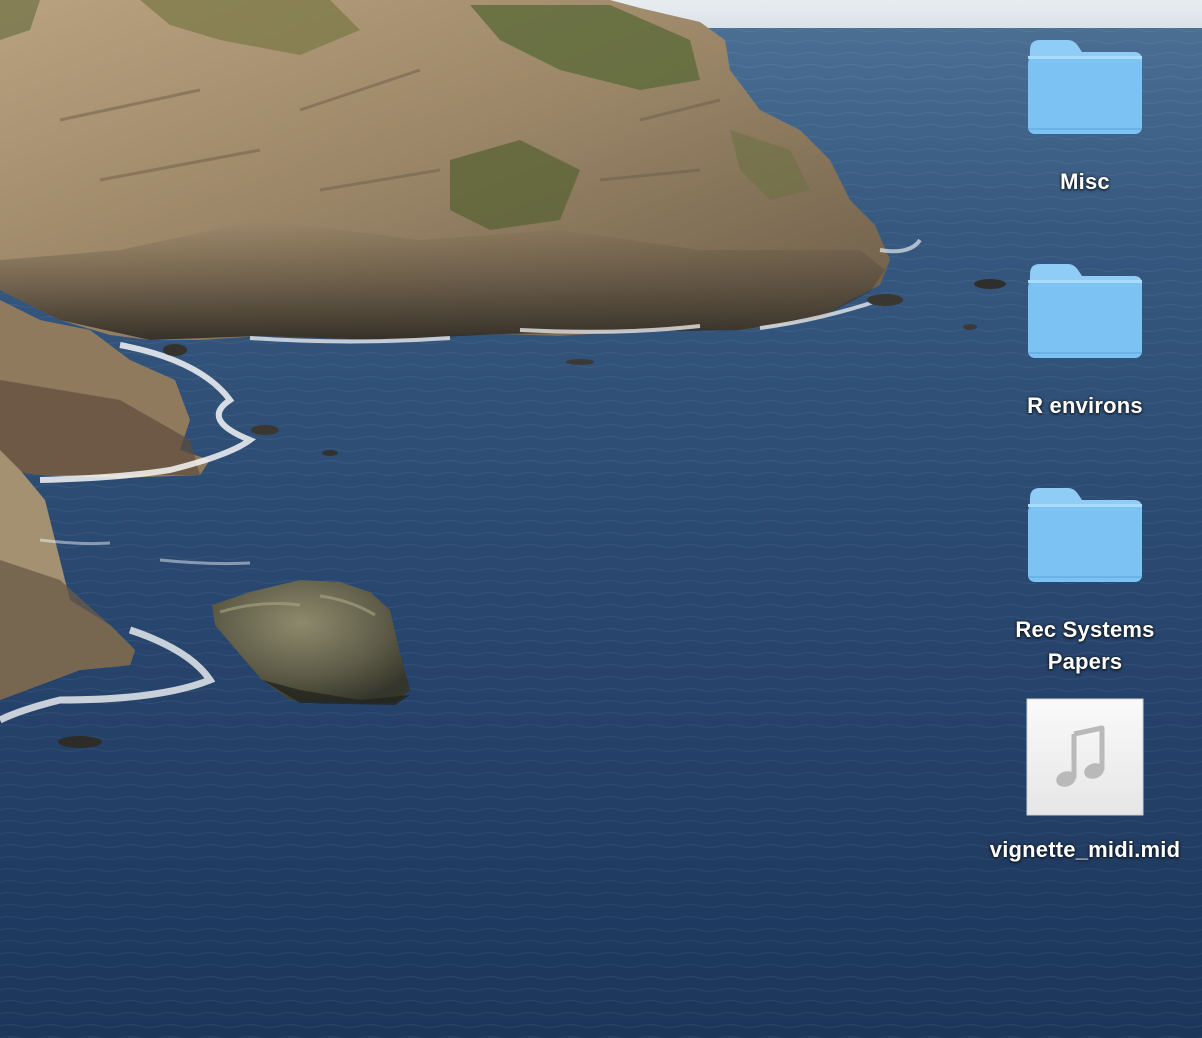 Image resolution: width=1202 pixels, height=1038 pixels. Describe the element at coordinates (1085, 181) in the screenshot. I see `desktop-item-label: Misc` at that location.